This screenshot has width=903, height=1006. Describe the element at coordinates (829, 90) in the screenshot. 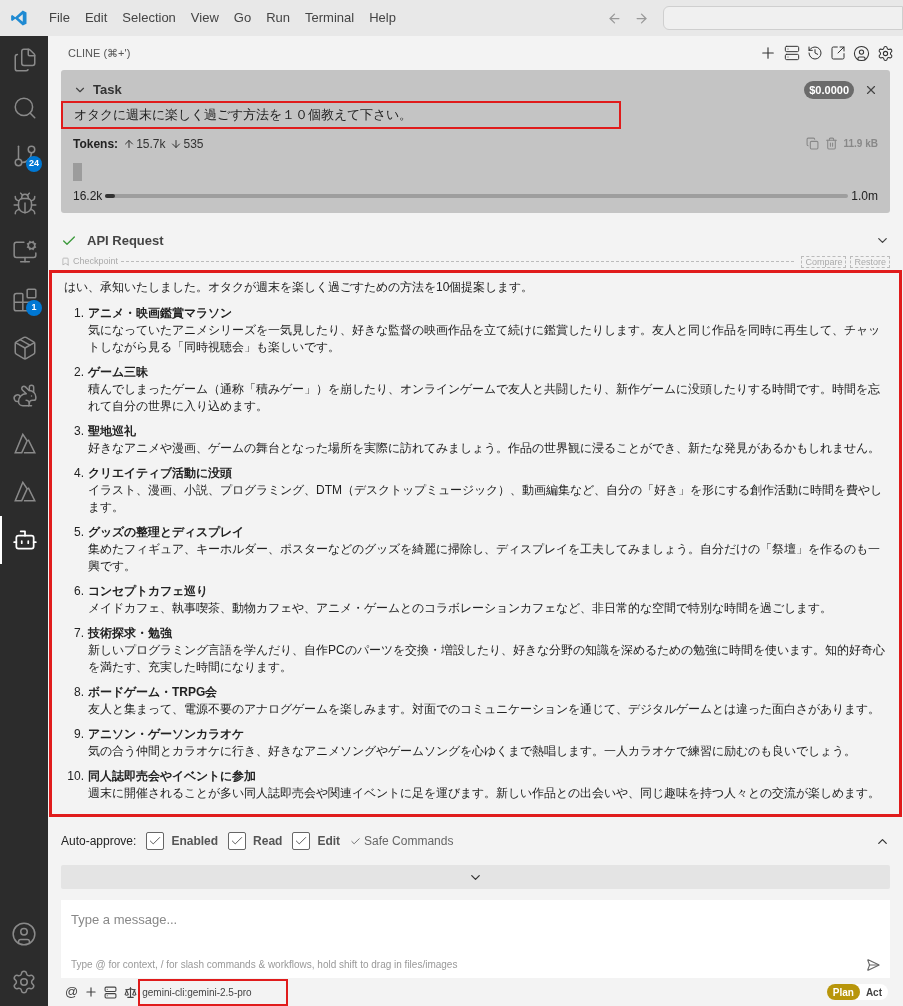

I see `cost-badge: $0.0000` at that location.